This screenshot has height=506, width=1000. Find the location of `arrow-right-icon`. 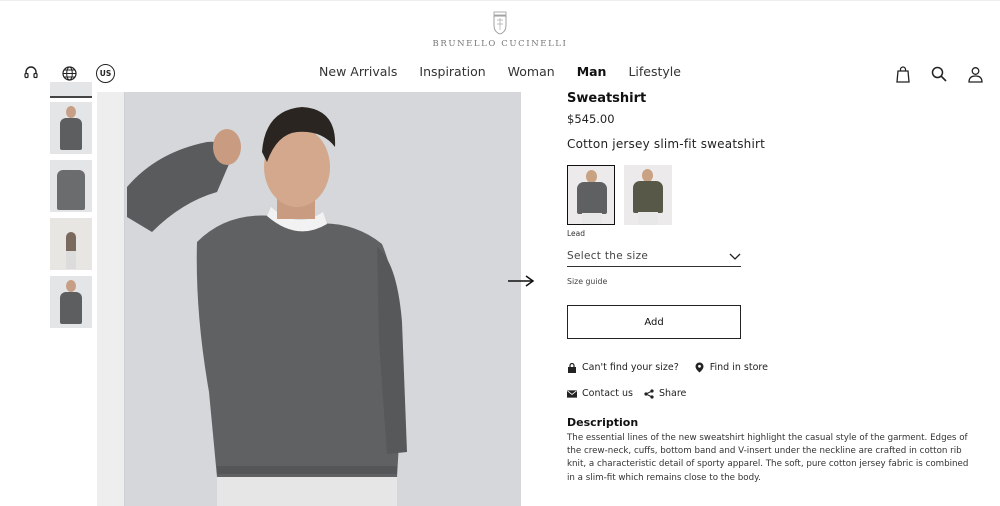

arrow-right-icon is located at coordinates (521, 281).